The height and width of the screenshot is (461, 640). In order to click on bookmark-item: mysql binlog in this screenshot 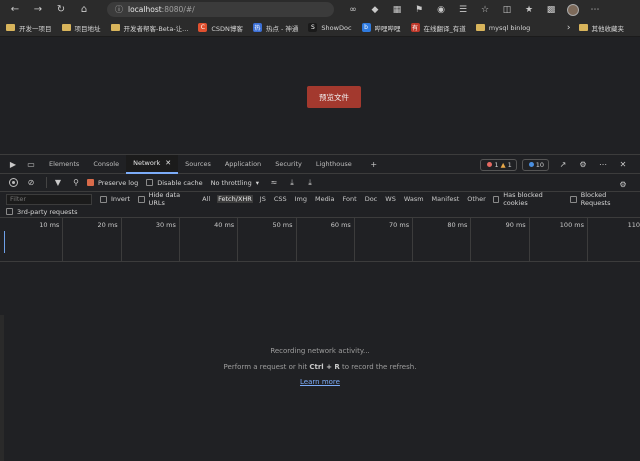, I will do `click(502, 28)`.